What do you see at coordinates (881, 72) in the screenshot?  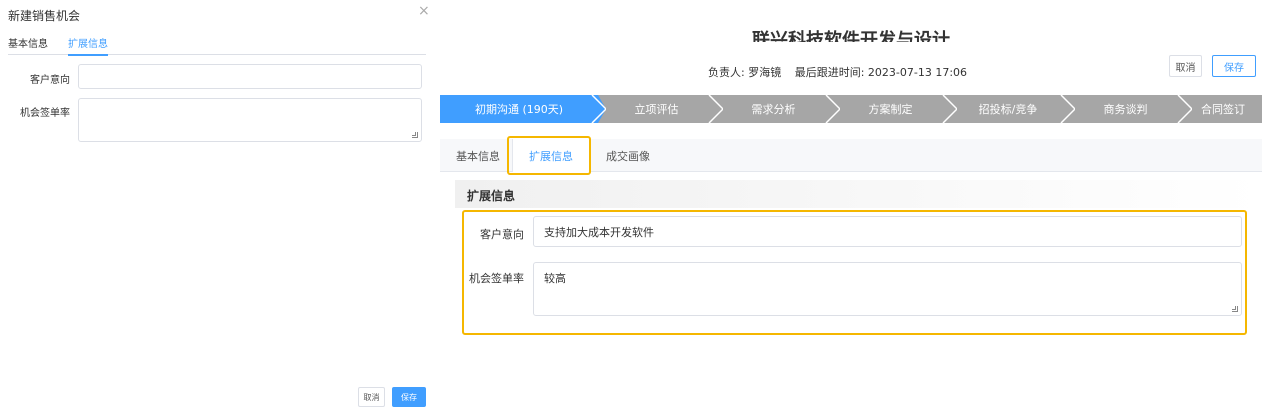 I see `last-follow-text: 最后跟进时间: 2023-07-13 17:06` at bounding box center [881, 72].